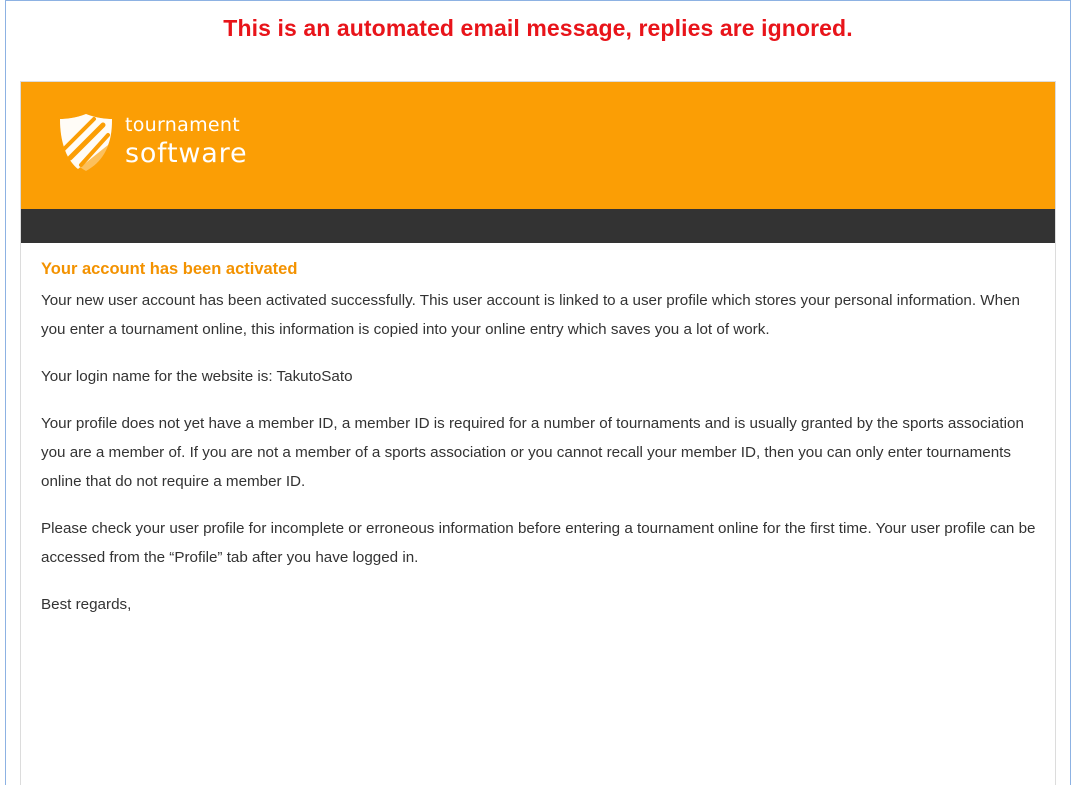 This screenshot has height=785, width=1076. Describe the element at coordinates (86, 142) in the screenshot. I see `shield-logo-icon` at that location.